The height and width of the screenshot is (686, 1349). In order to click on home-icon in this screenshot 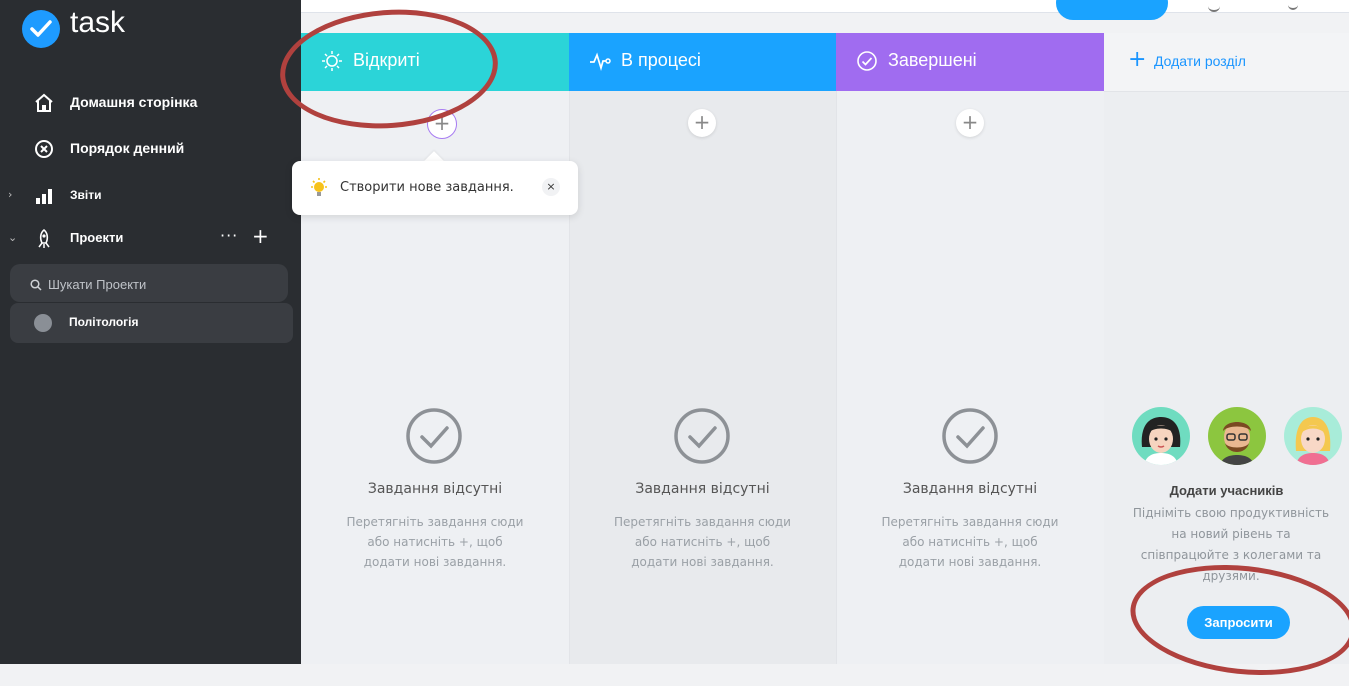, I will do `click(44, 103)`.